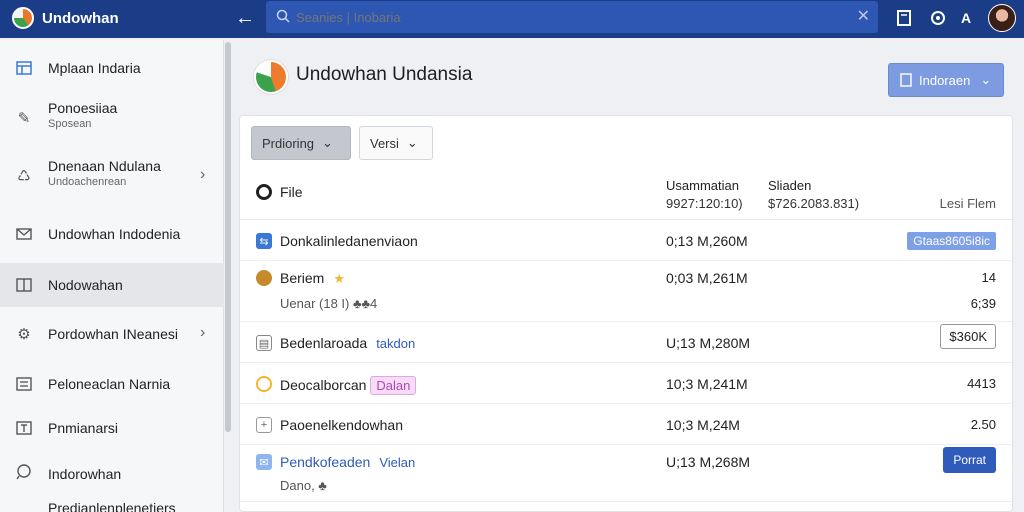  What do you see at coordinates (24, 68) in the screenshot?
I see `grid-icon` at bounding box center [24, 68].